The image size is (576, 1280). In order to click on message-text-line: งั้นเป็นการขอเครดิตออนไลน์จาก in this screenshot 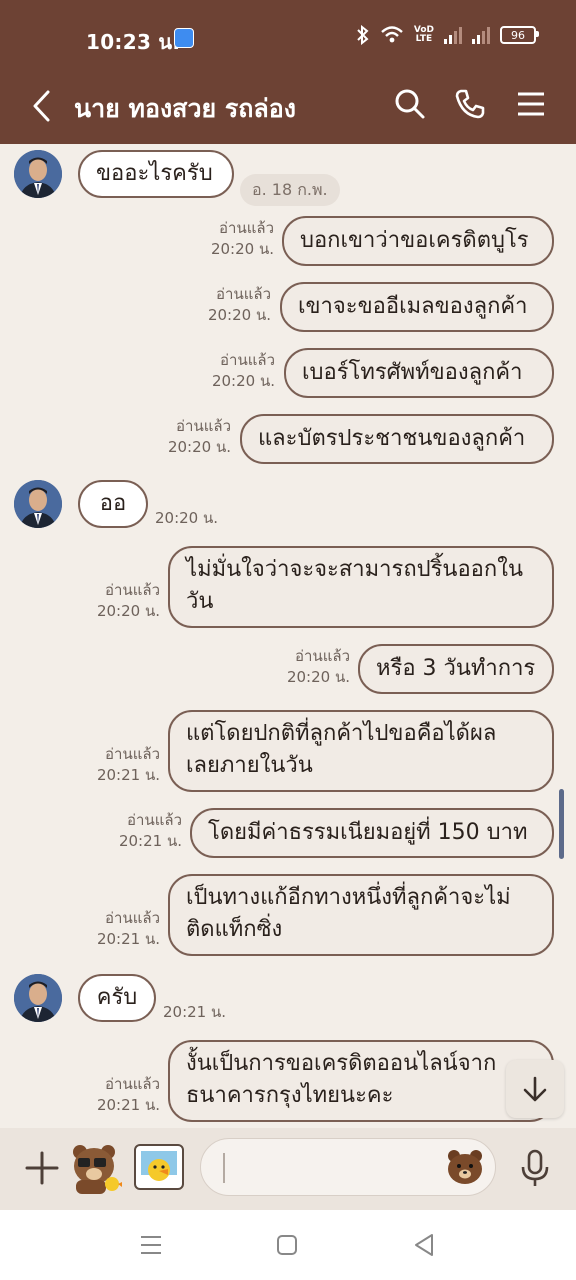, I will do `click(341, 1063)`.